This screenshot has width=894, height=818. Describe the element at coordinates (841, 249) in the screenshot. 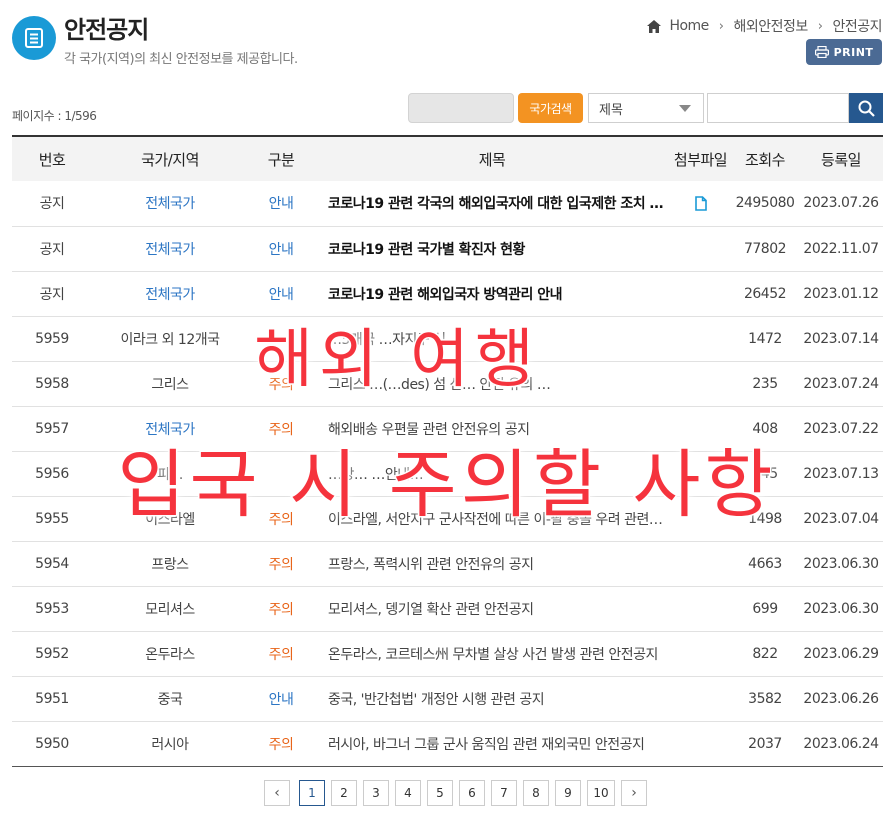

I see `row-date: 2022.11.07` at that location.